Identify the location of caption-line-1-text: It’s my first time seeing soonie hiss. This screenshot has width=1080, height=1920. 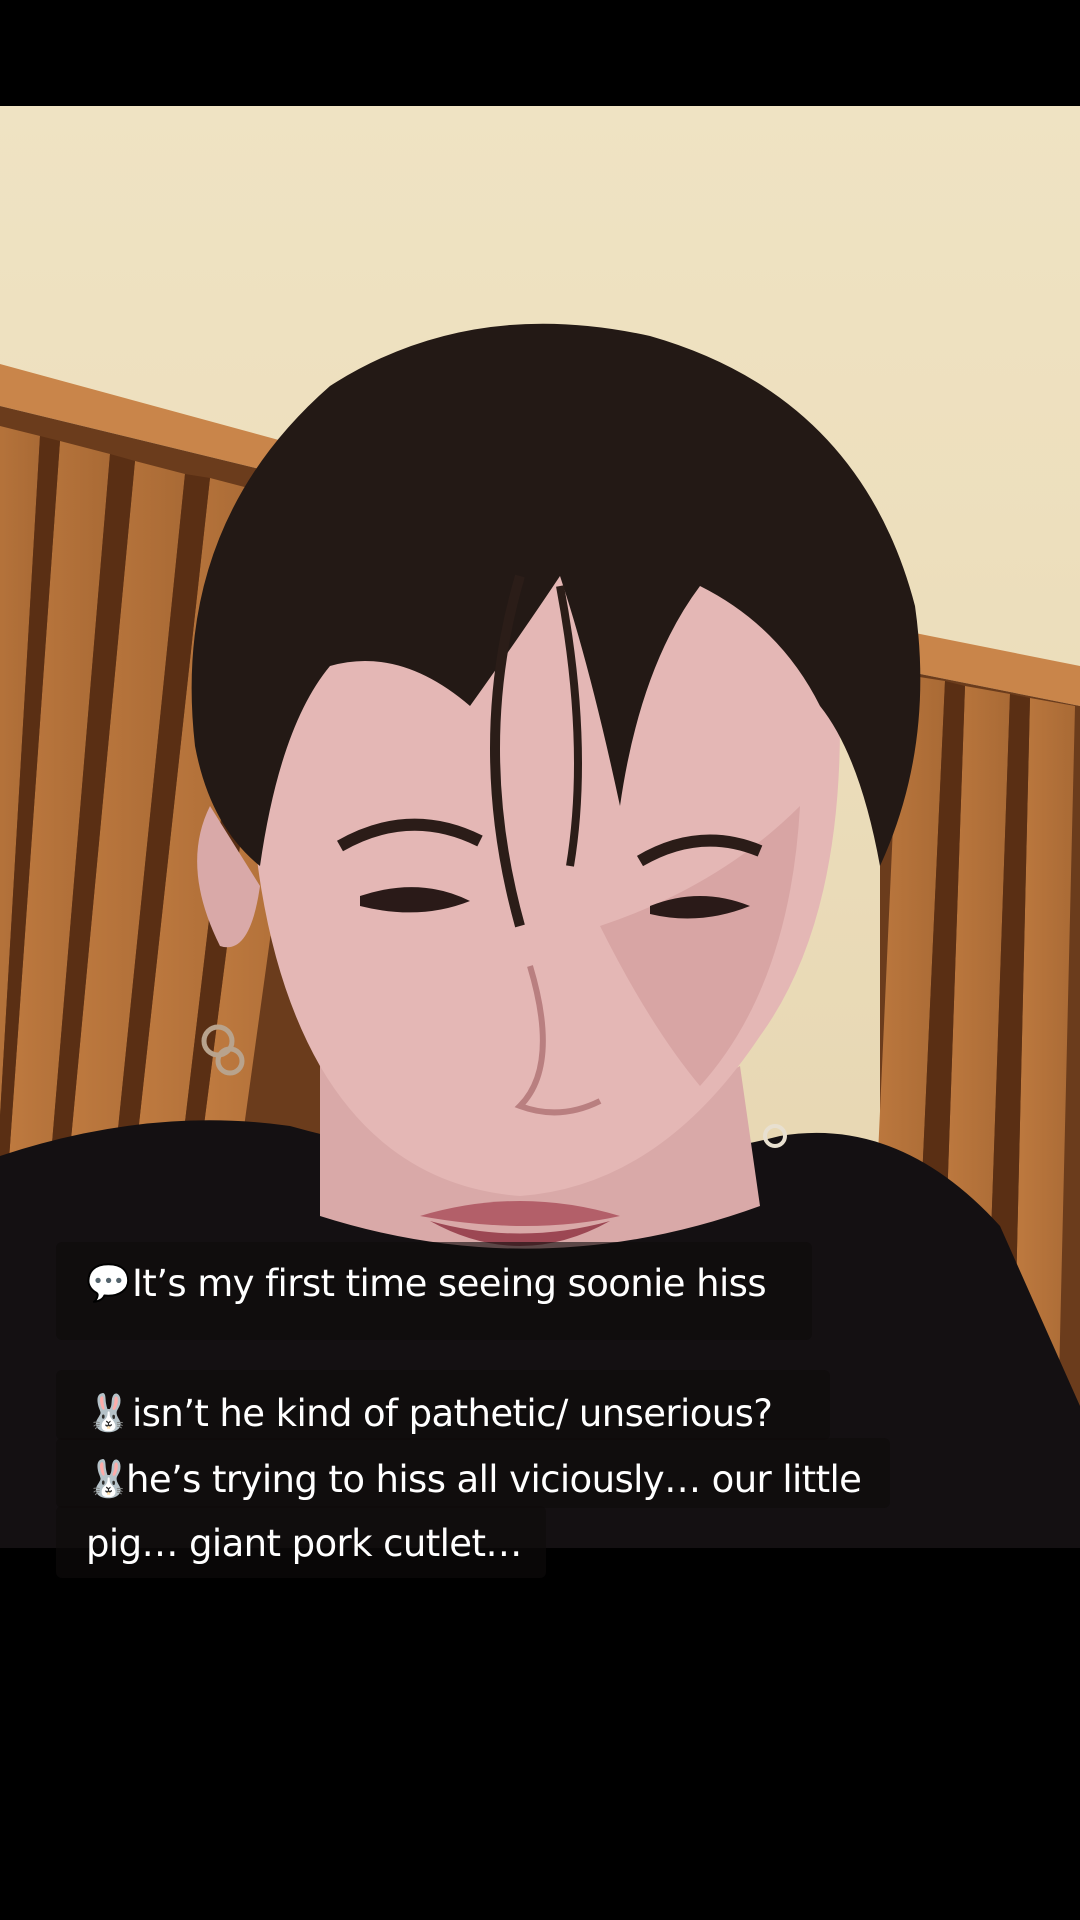
(449, 1283).